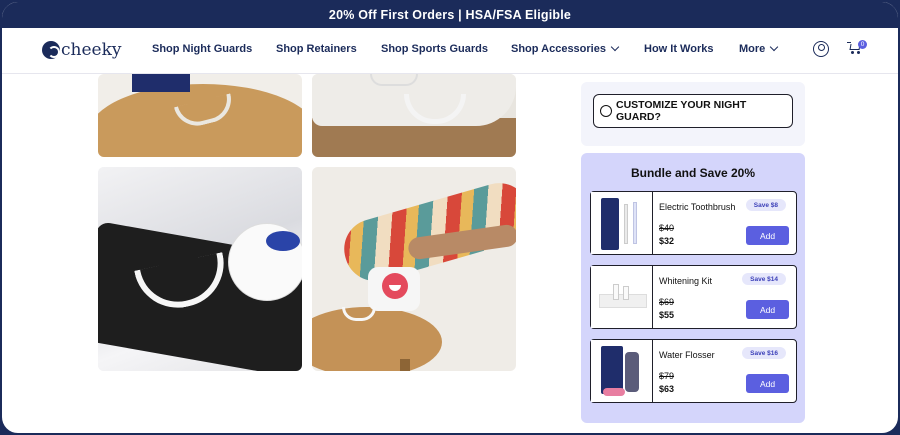  I want to click on photo-smile-logo, so click(395, 286).